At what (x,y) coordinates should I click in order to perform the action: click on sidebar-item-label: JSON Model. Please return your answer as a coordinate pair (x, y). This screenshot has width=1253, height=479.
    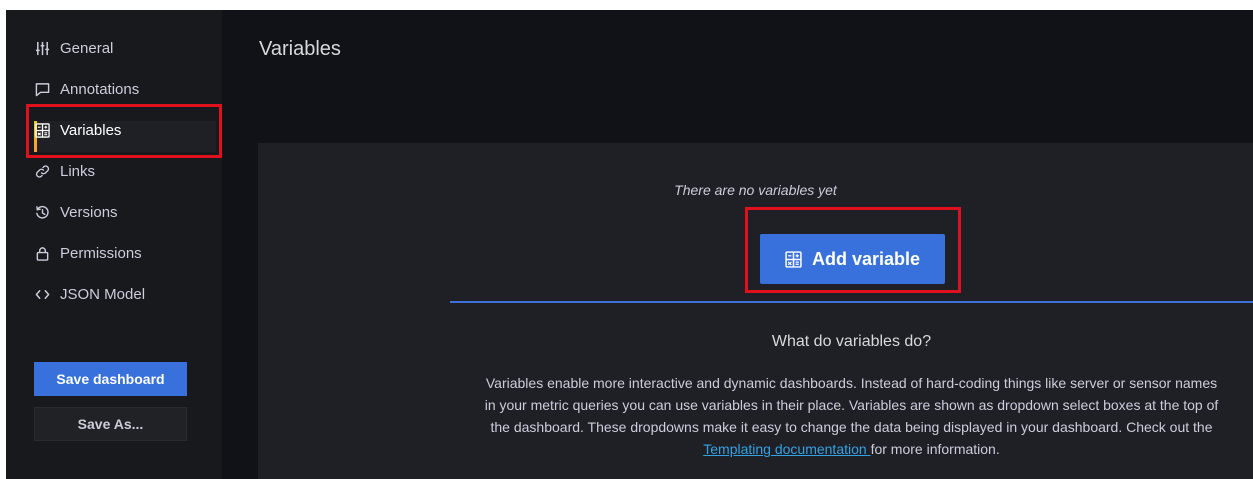
    Looking at the image, I should click on (103, 294).